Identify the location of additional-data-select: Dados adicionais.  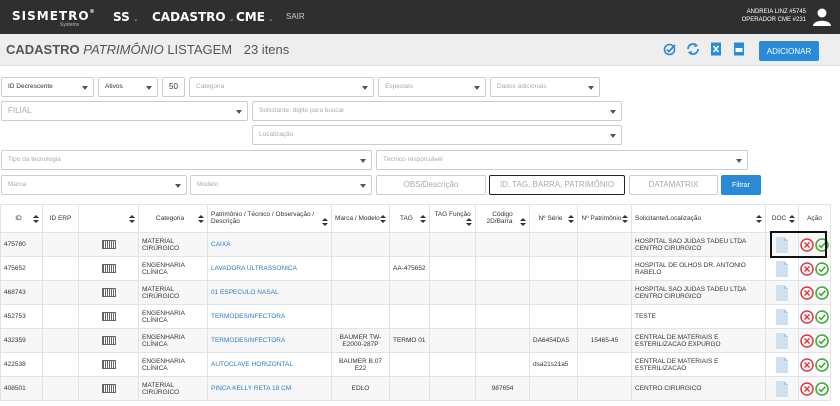
(545, 87).